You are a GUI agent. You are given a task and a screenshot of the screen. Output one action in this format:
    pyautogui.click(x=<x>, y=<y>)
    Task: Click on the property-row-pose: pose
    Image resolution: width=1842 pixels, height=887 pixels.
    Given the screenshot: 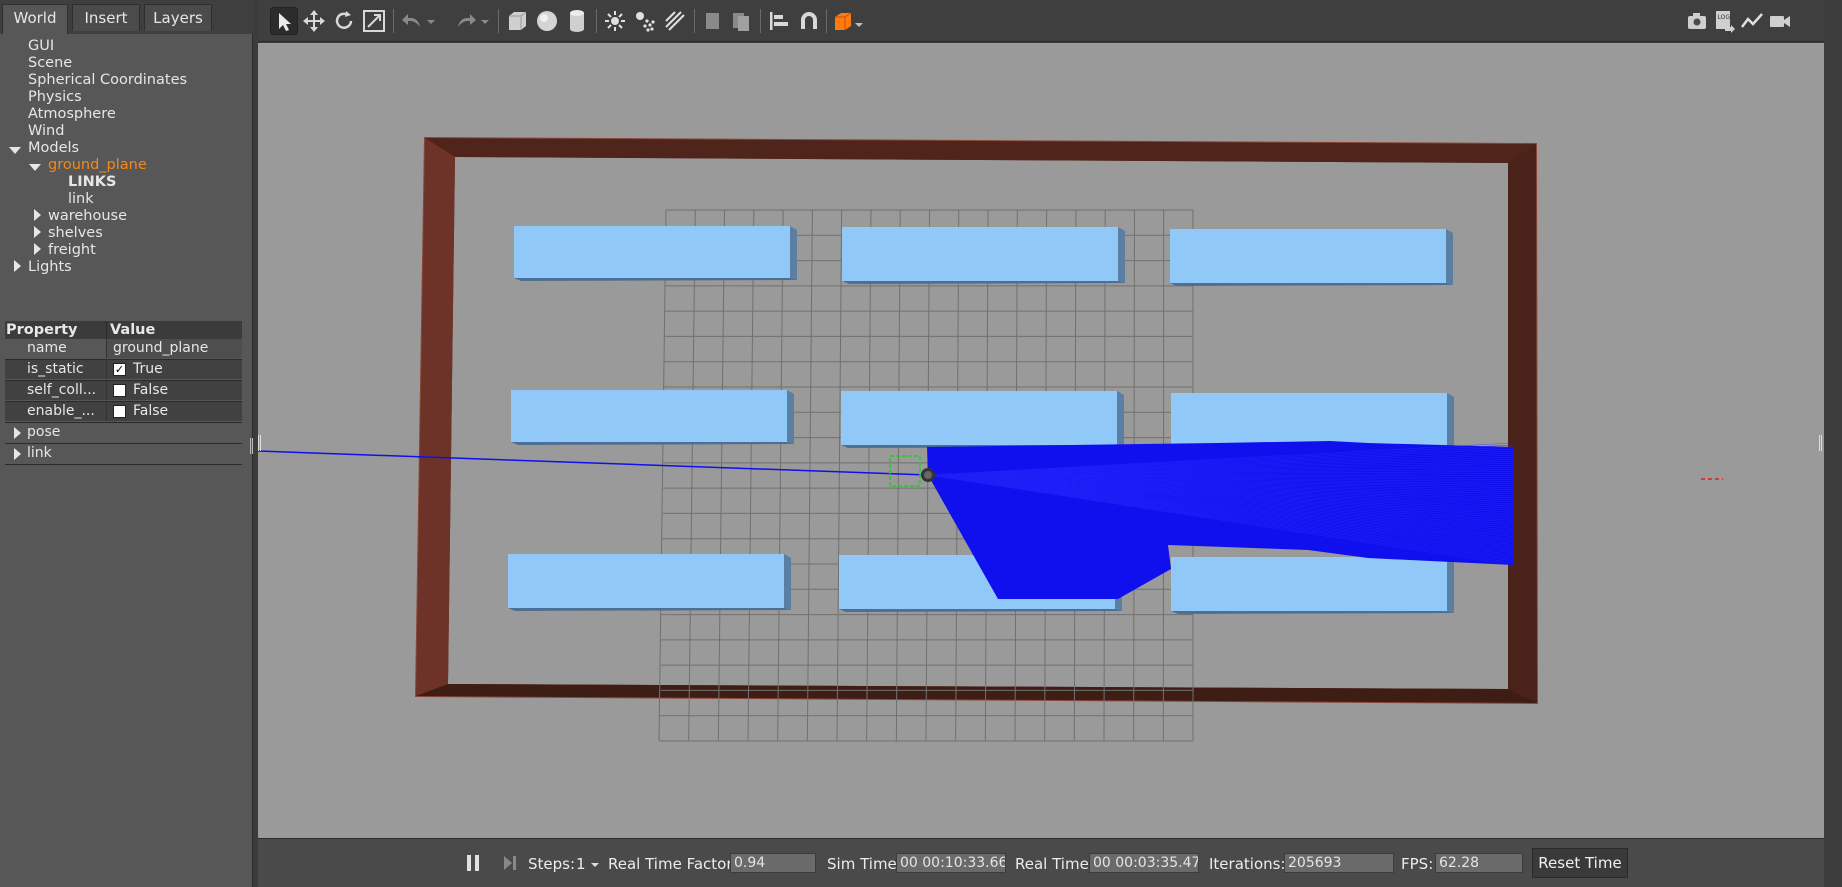 What is the action you would take?
    pyautogui.click(x=123, y=432)
    